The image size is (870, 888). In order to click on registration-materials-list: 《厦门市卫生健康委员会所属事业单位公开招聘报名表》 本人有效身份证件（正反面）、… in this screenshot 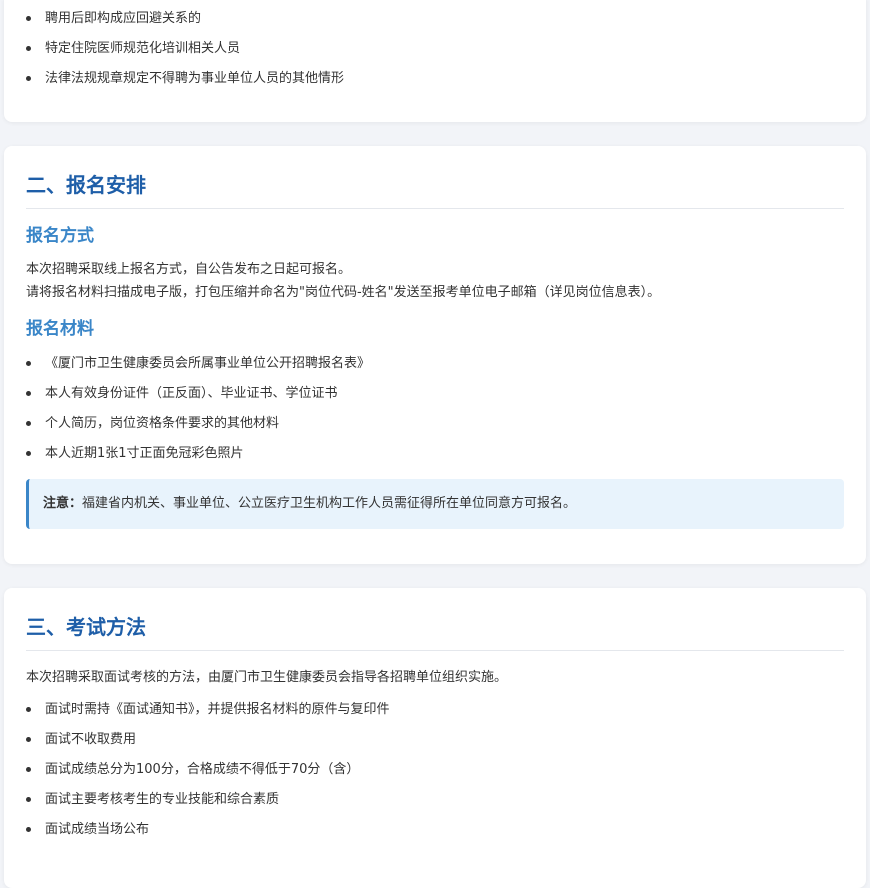, I will do `click(198, 408)`.